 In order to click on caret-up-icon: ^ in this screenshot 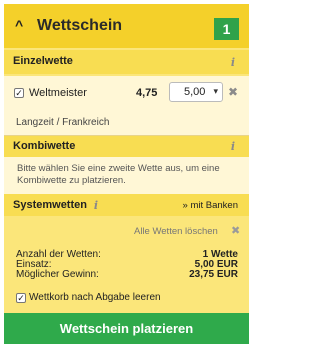, I will do `click(19, 25)`.